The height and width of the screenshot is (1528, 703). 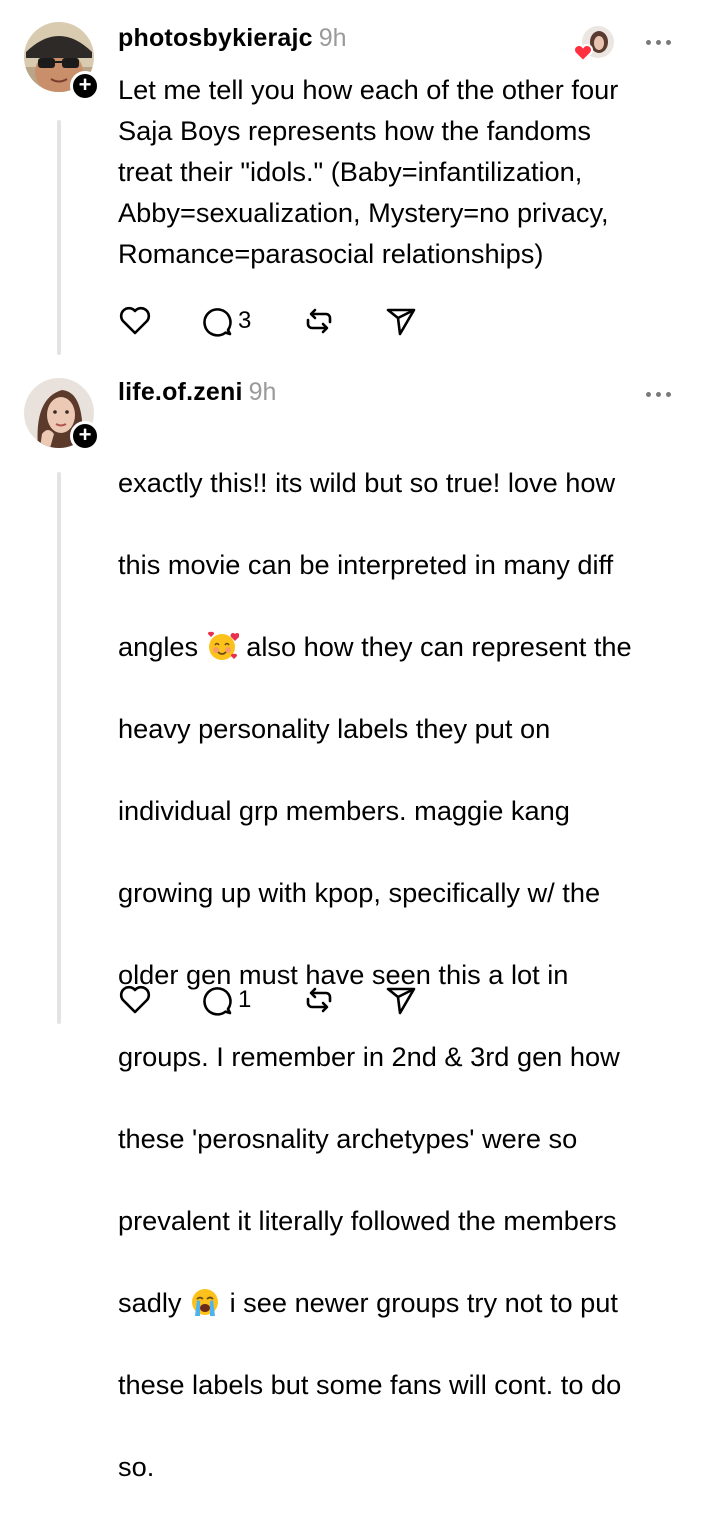 I want to click on post-text-line: heavy personality labels they put on, so click(x=334, y=728).